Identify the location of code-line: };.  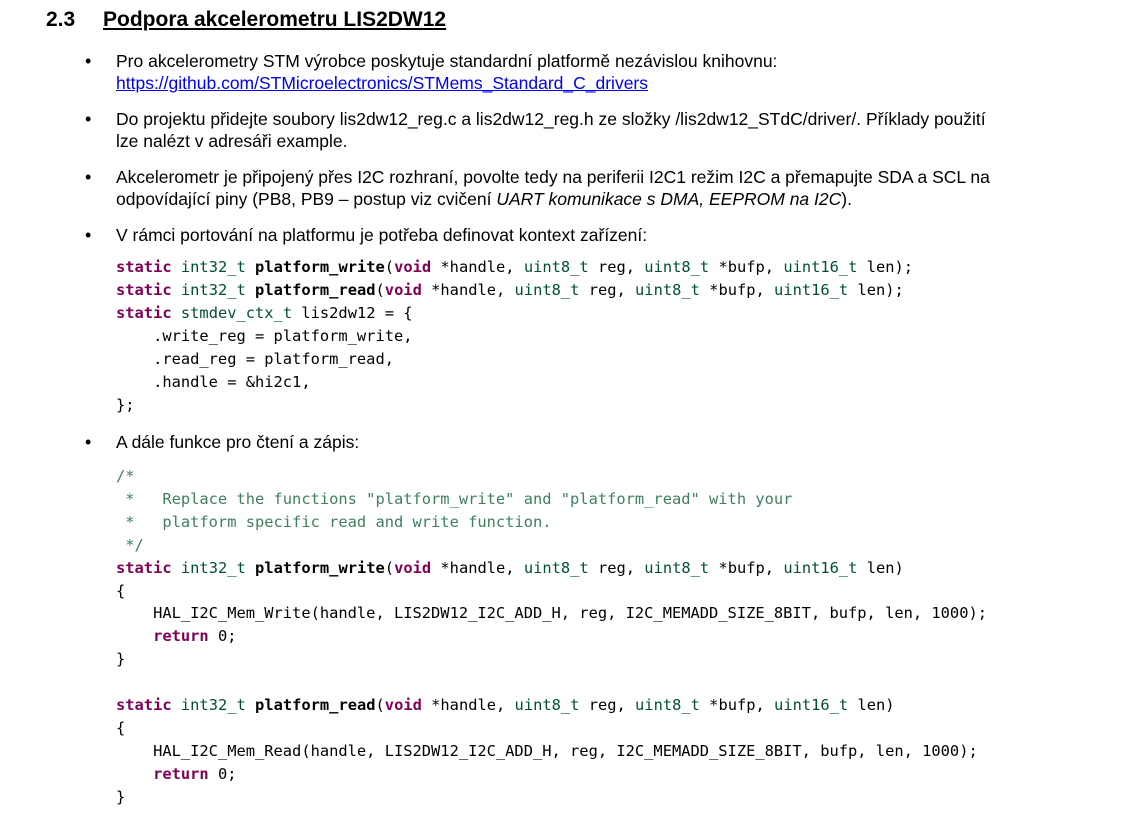
(125, 405).